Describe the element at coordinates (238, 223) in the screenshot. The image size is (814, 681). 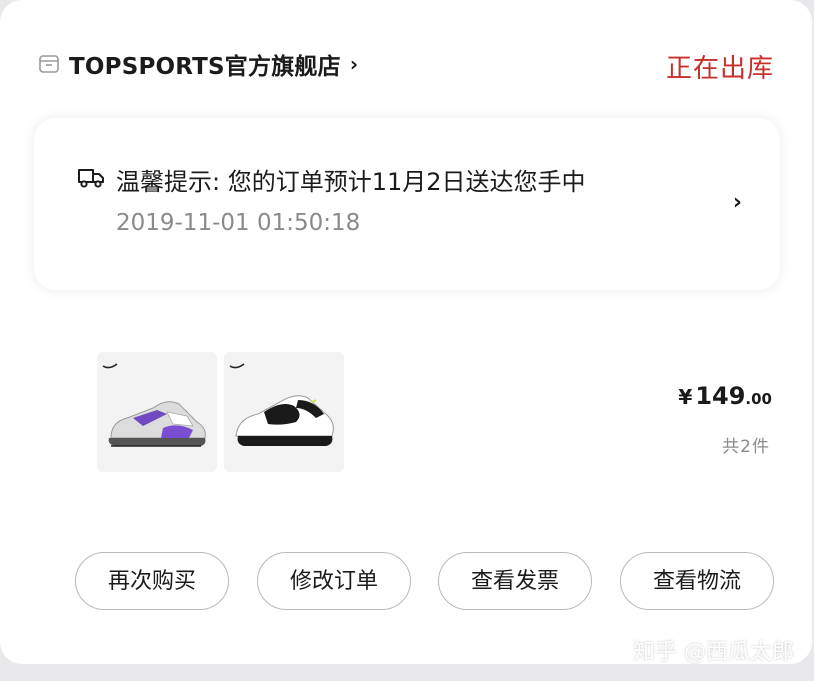
I see `delivery-tip-timestamp: 2019-11-01 01:50:18` at that location.